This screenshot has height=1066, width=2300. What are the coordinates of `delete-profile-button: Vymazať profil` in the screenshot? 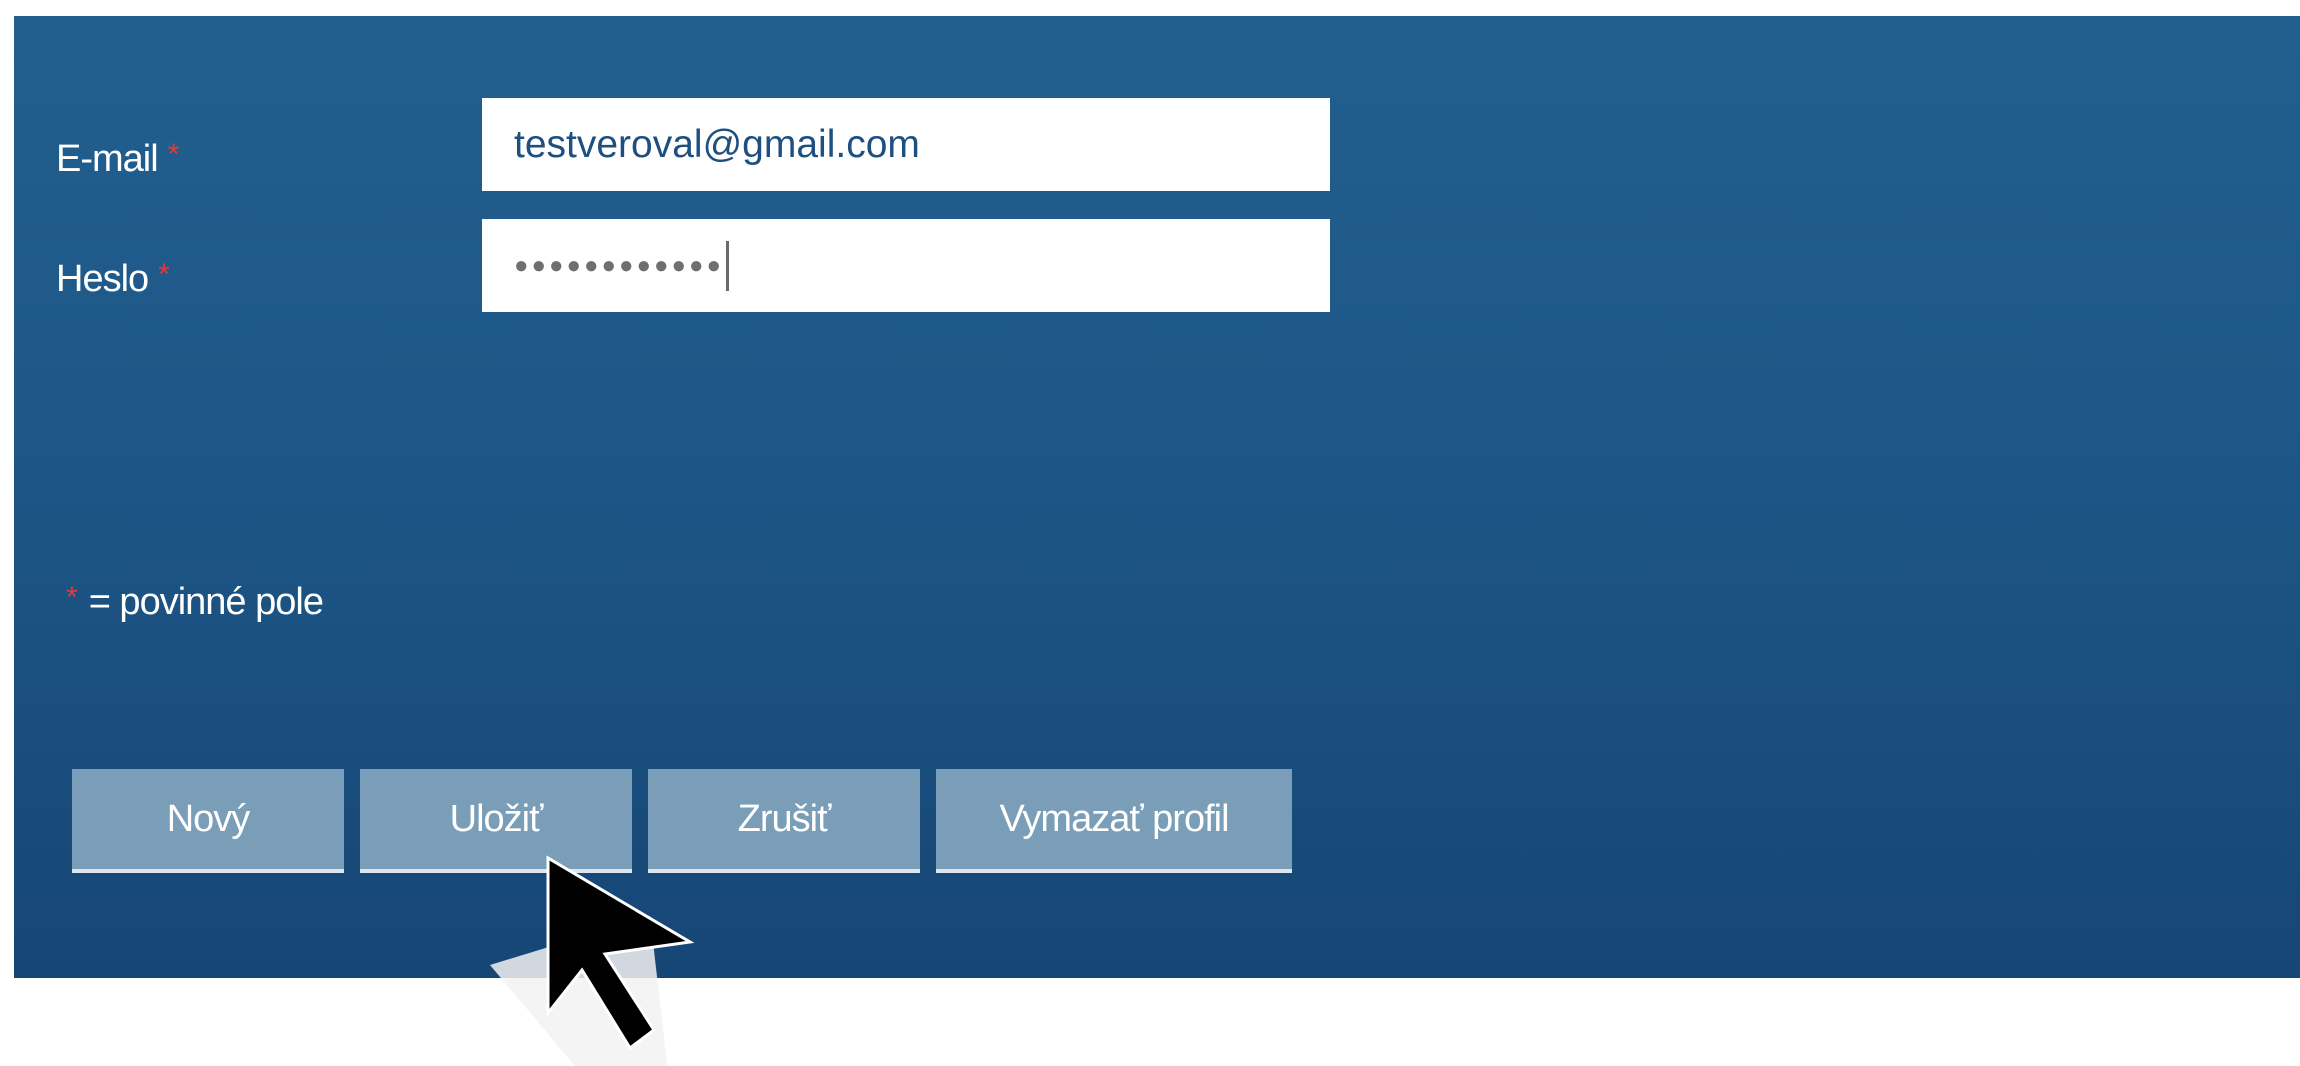 It's located at (1114, 821).